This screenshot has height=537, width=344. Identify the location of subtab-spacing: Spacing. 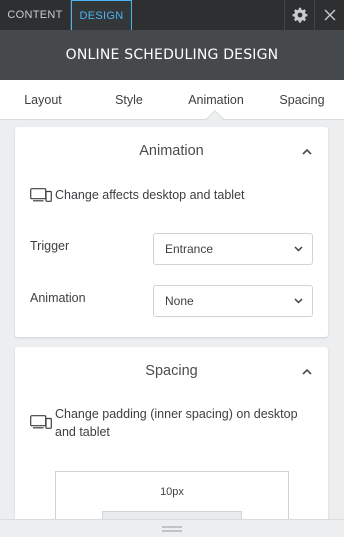
(302, 100).